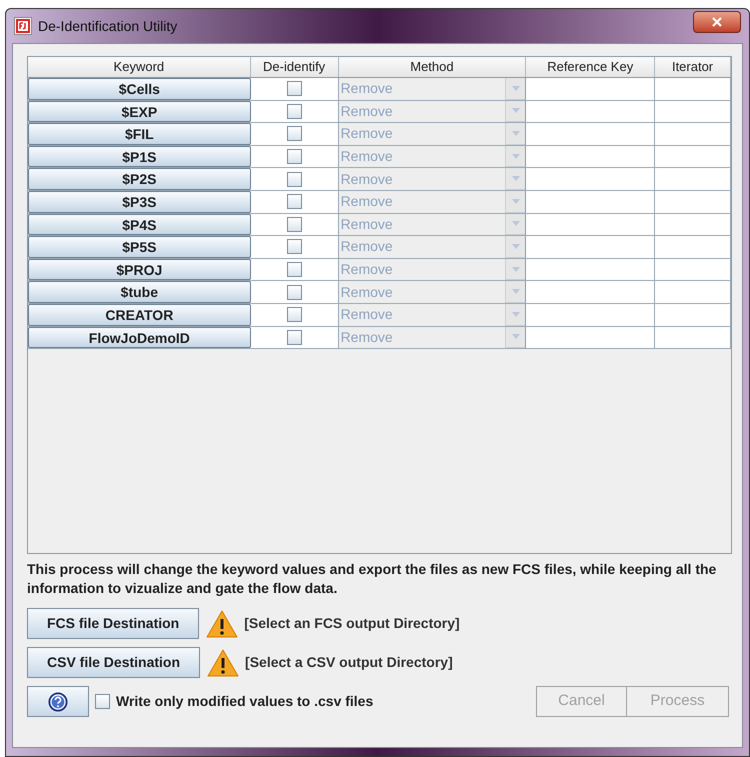 The image size is (750, 757). I want to click on destination-status: [Select a CSV output Directory], so click(349, 662).